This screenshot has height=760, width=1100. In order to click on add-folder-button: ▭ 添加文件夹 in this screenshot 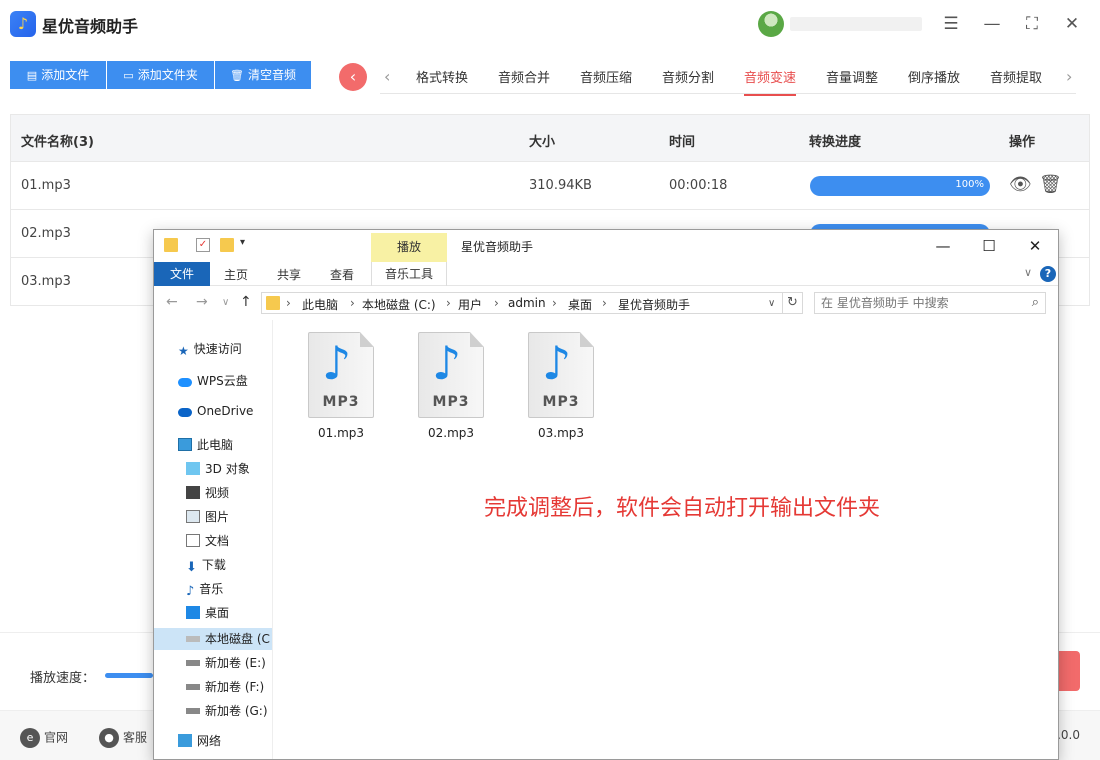, I will do `click(160, 75)`.